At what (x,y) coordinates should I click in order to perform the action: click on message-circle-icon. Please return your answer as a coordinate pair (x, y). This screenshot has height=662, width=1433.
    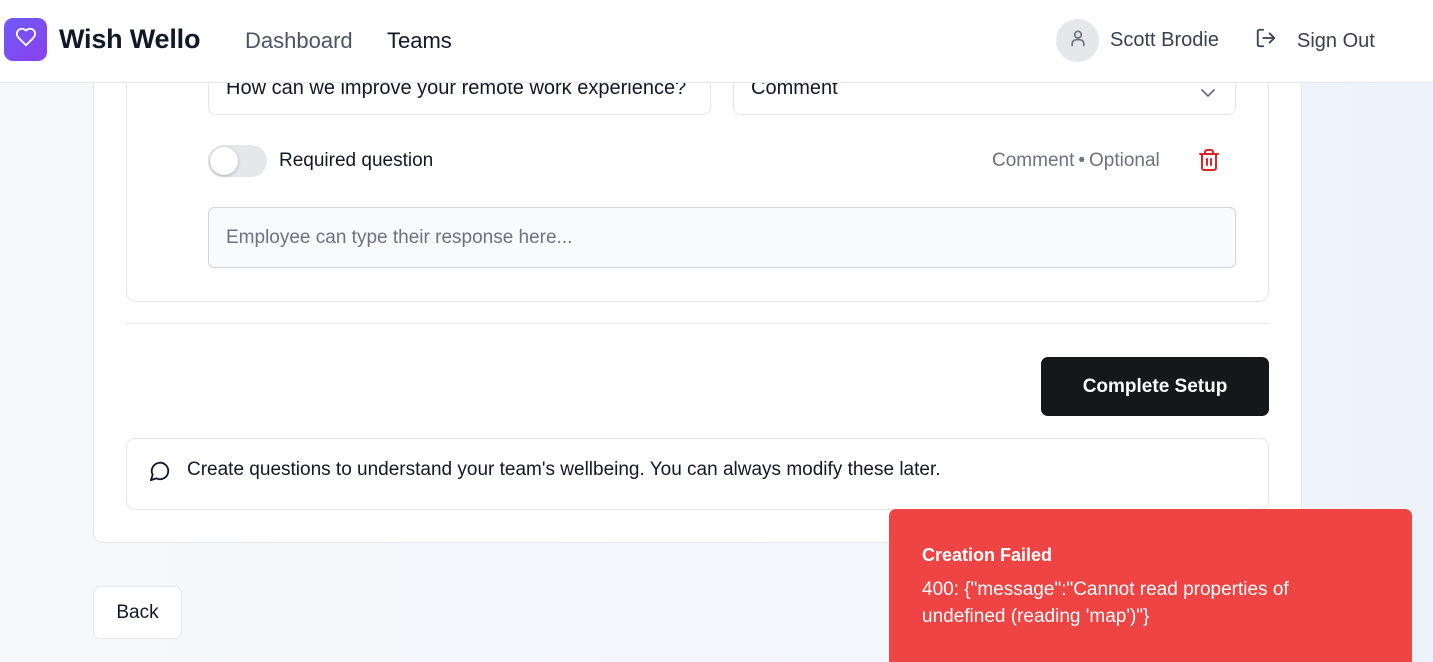
    Looking at the image, I should click on (160, 473).